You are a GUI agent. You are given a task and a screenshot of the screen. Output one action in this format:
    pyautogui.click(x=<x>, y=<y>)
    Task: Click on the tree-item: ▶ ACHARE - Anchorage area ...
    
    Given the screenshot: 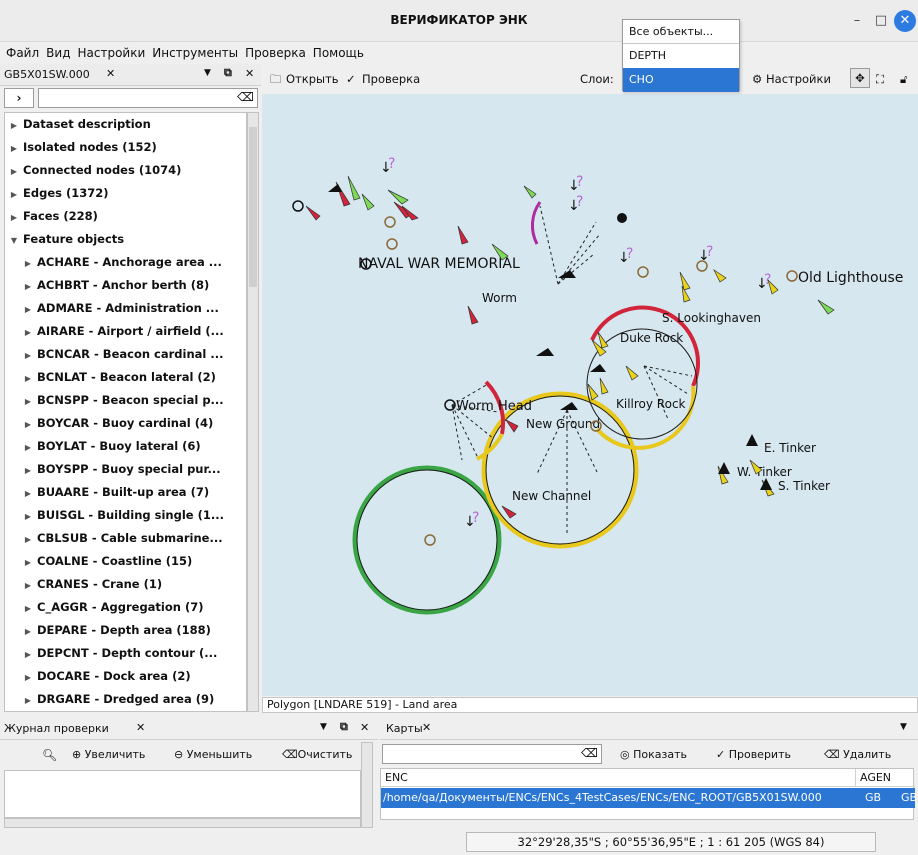 What is the action you would take?
    pyautogui.click(x=125, y=262)
    